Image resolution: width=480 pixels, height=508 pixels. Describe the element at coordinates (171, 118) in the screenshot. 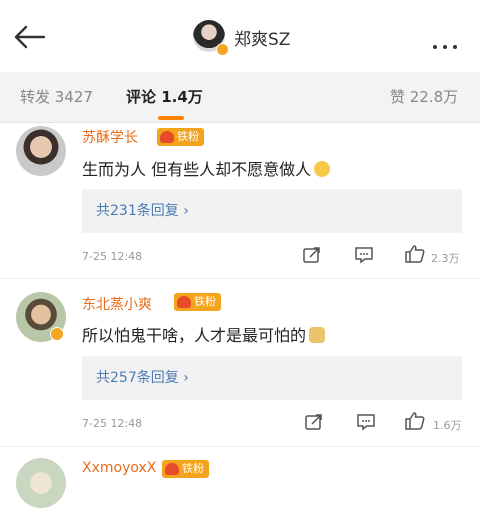

I see `active-tab-indicator` at that location.